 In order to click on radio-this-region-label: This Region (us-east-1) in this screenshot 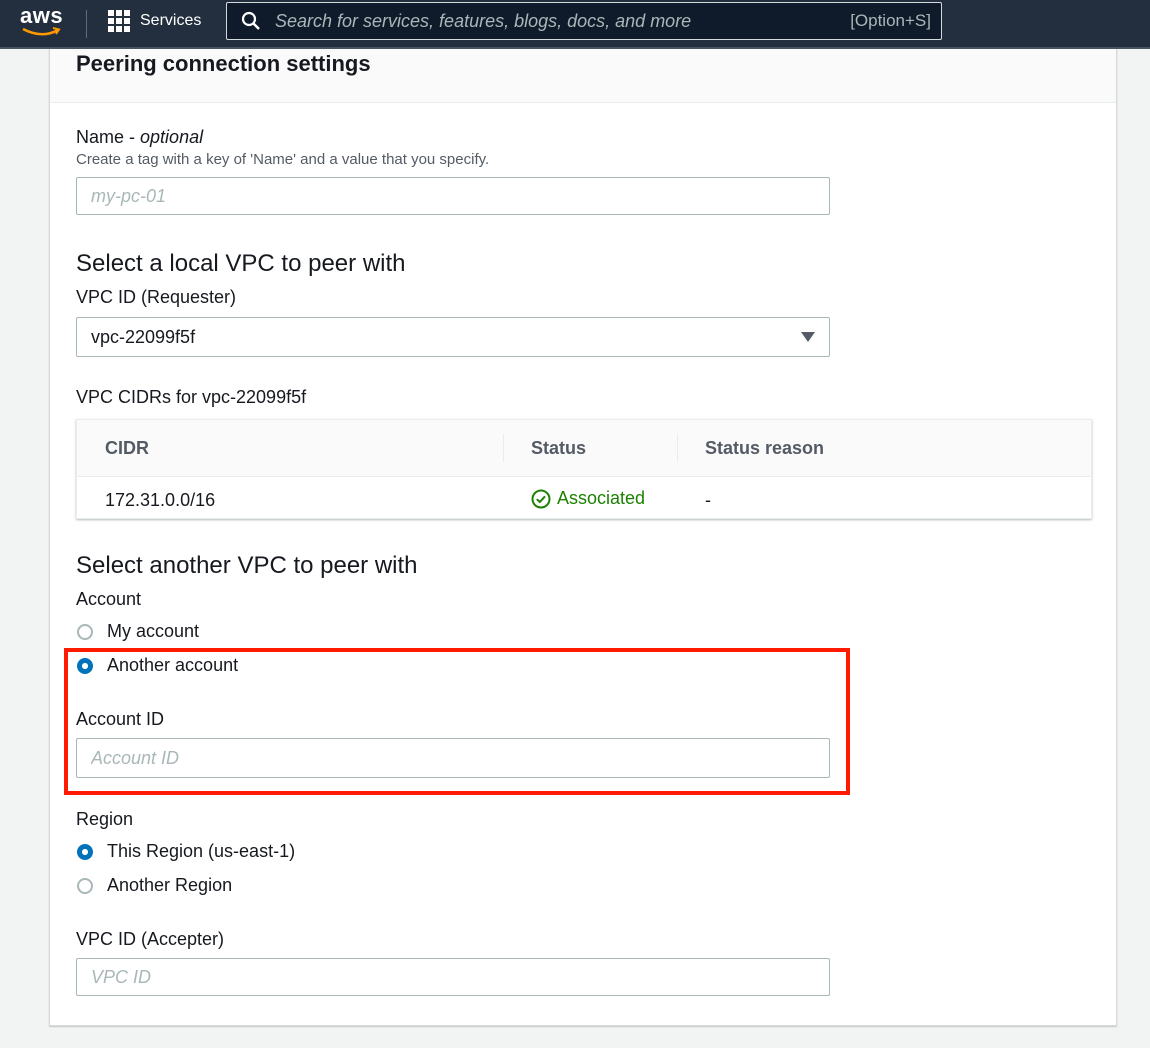, I will do `click(201, 851)`.